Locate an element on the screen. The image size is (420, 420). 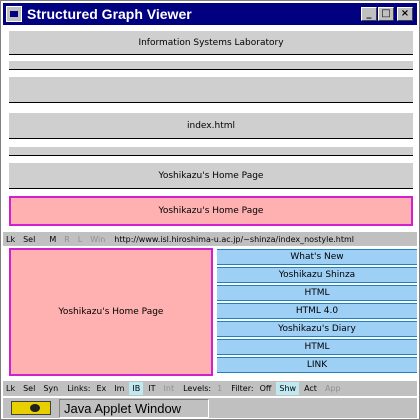
minimize-button: _ is located at coordinates (369, 14).